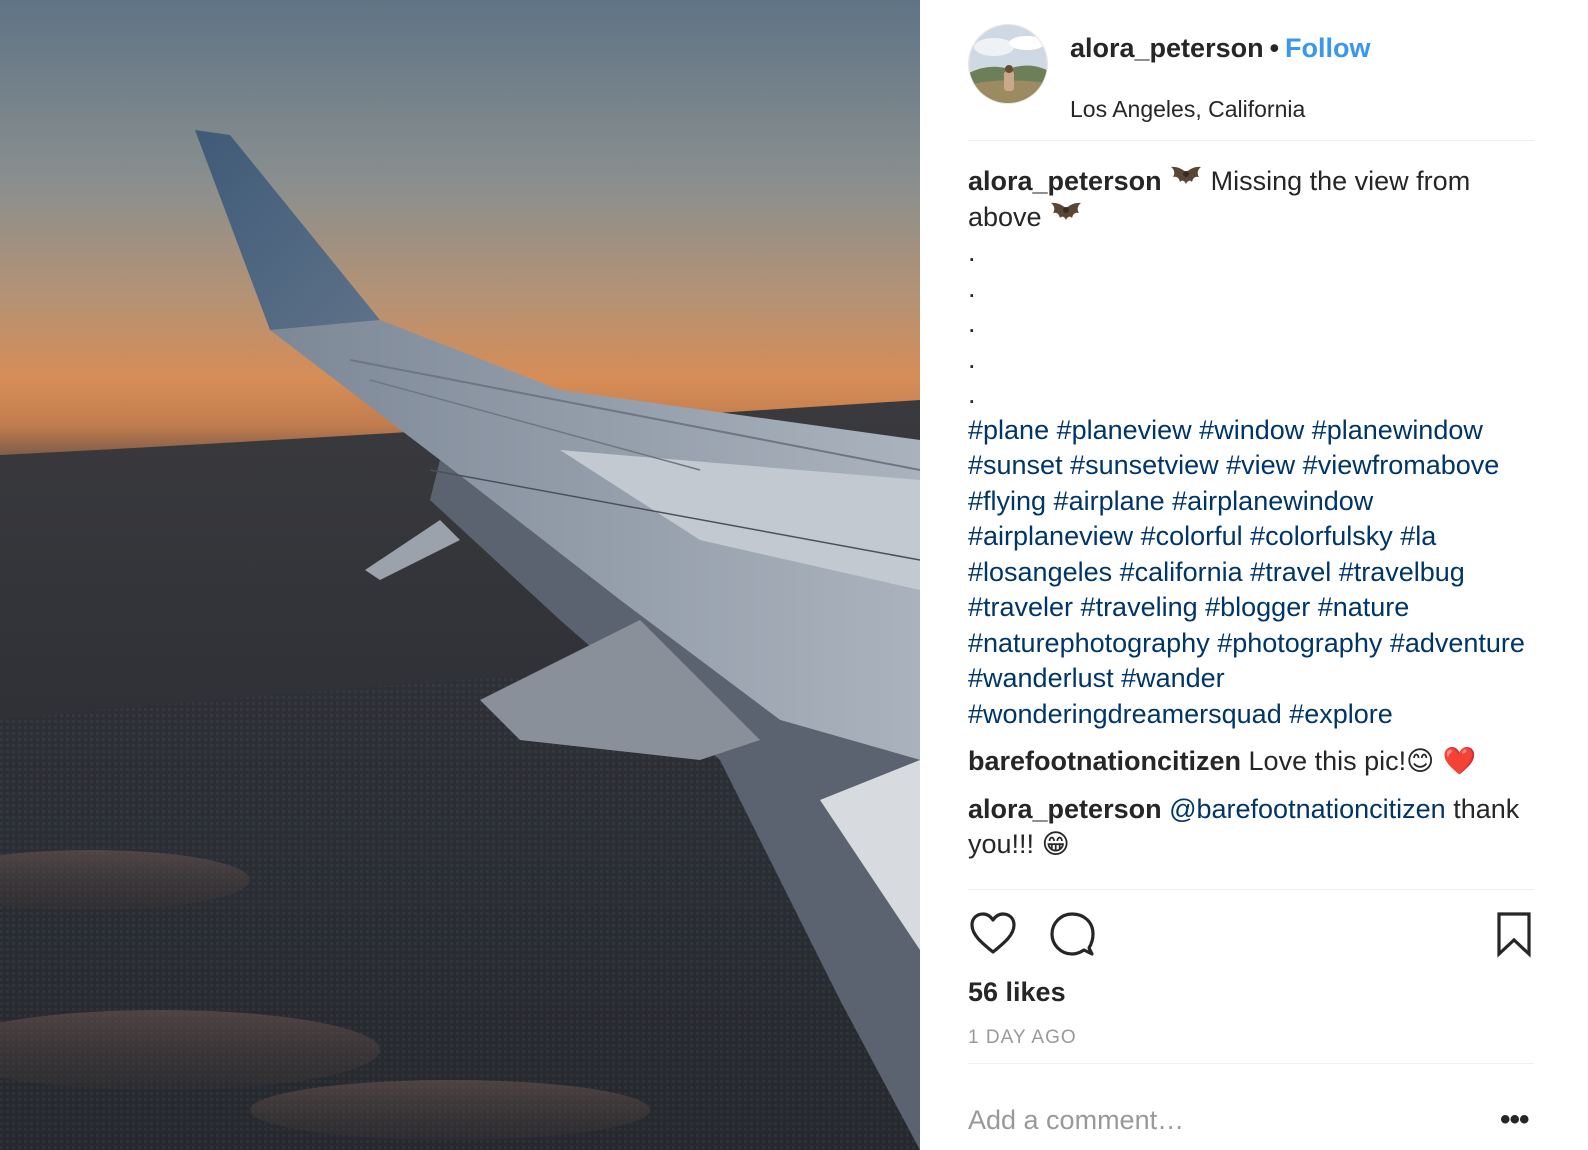  I want to click on comment-emoji: 😊 ❤️, so click(1441, 761).